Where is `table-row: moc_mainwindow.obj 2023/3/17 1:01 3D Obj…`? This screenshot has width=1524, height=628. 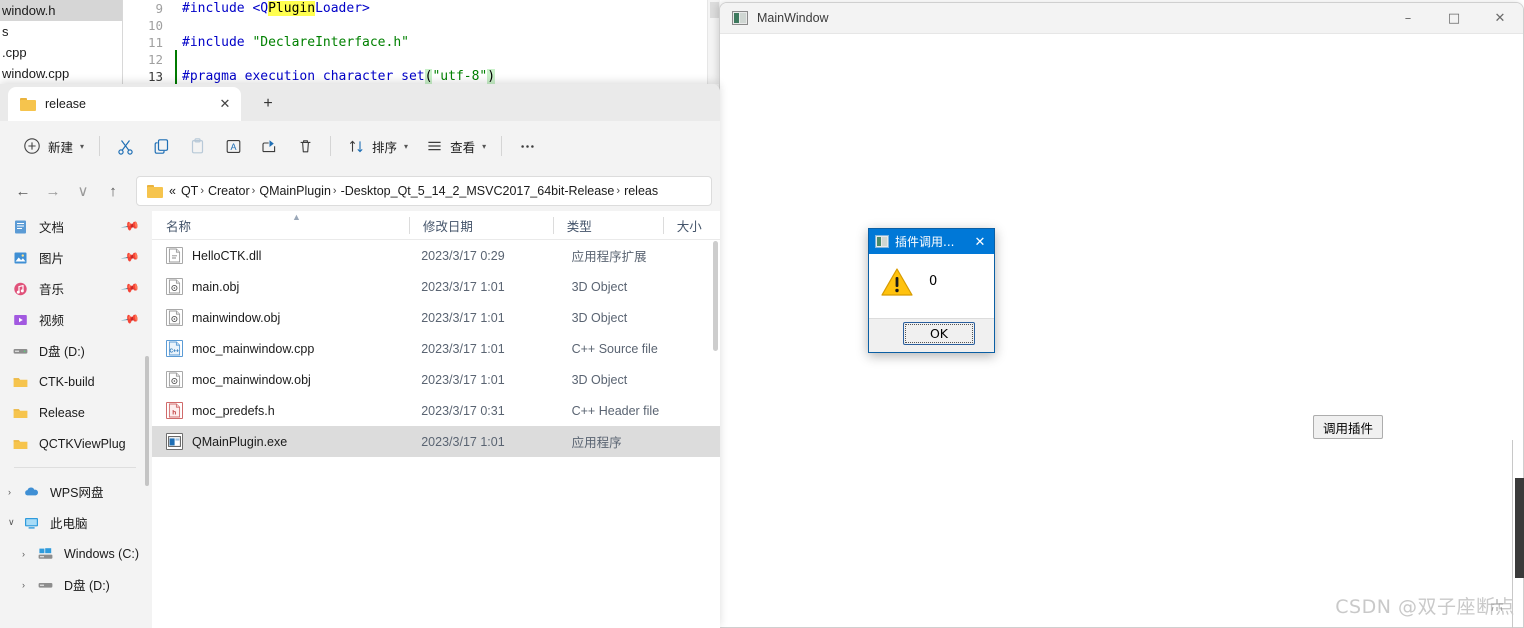
table-row: moc_mainwindow.obj 2023/3/17 1:01 3D Obj… is located at coordinates (436, 379).